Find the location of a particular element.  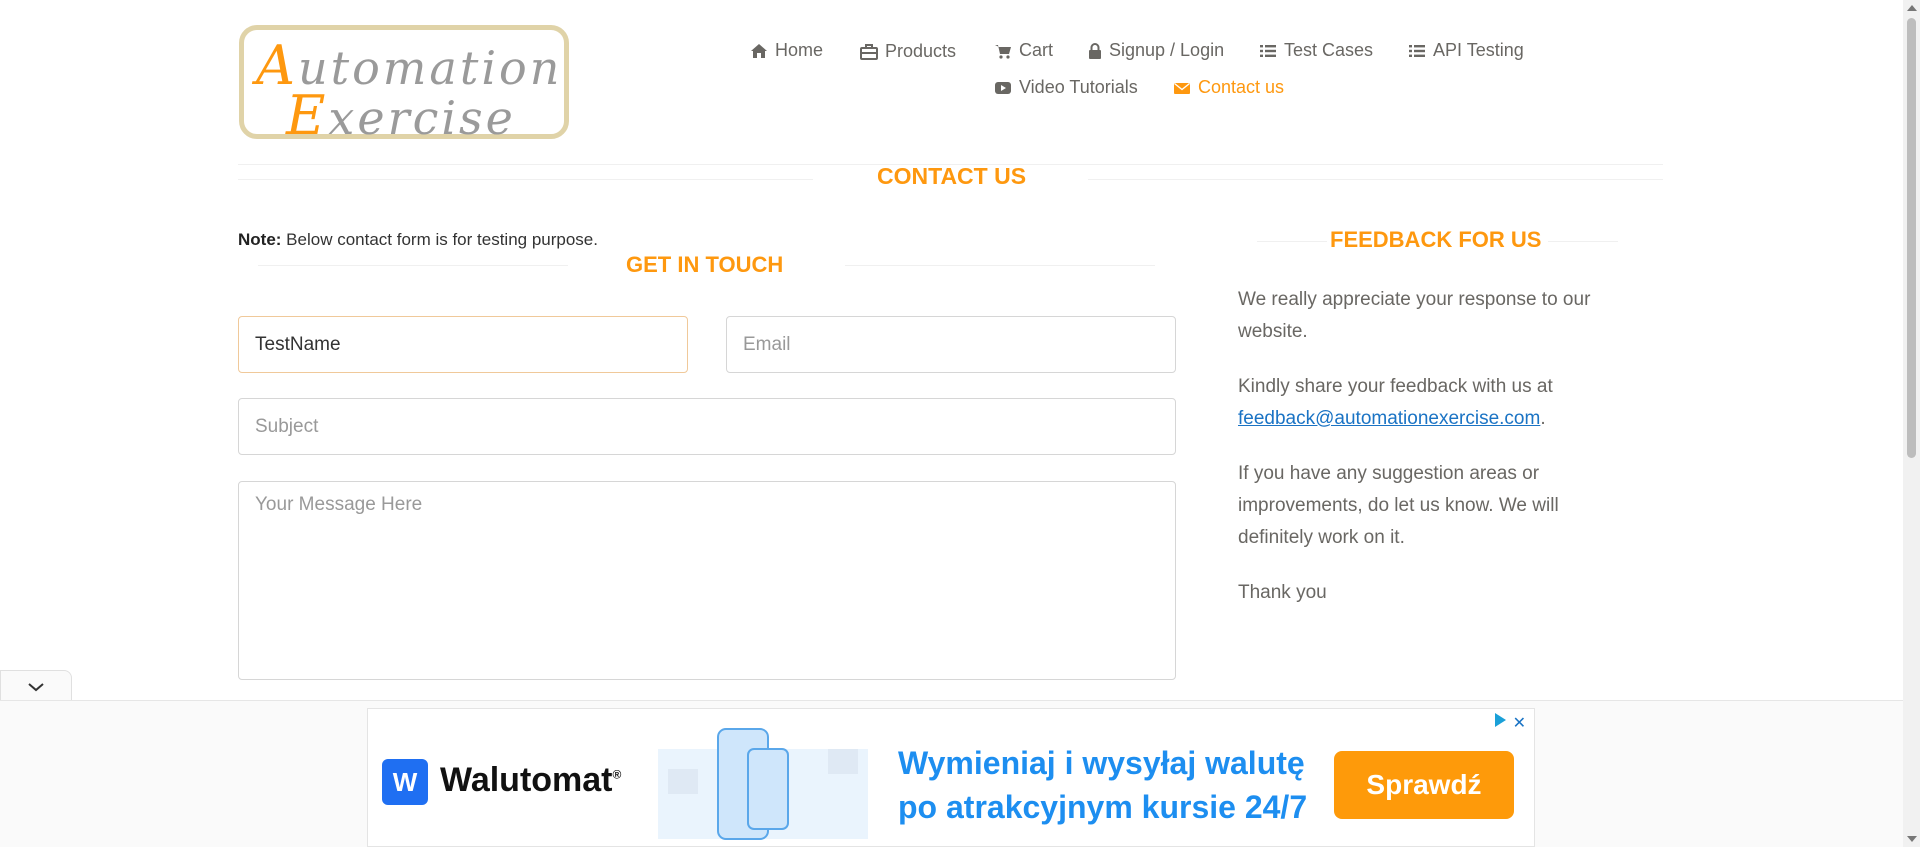

page-scrollbar is located at coordinates (1911, 423).